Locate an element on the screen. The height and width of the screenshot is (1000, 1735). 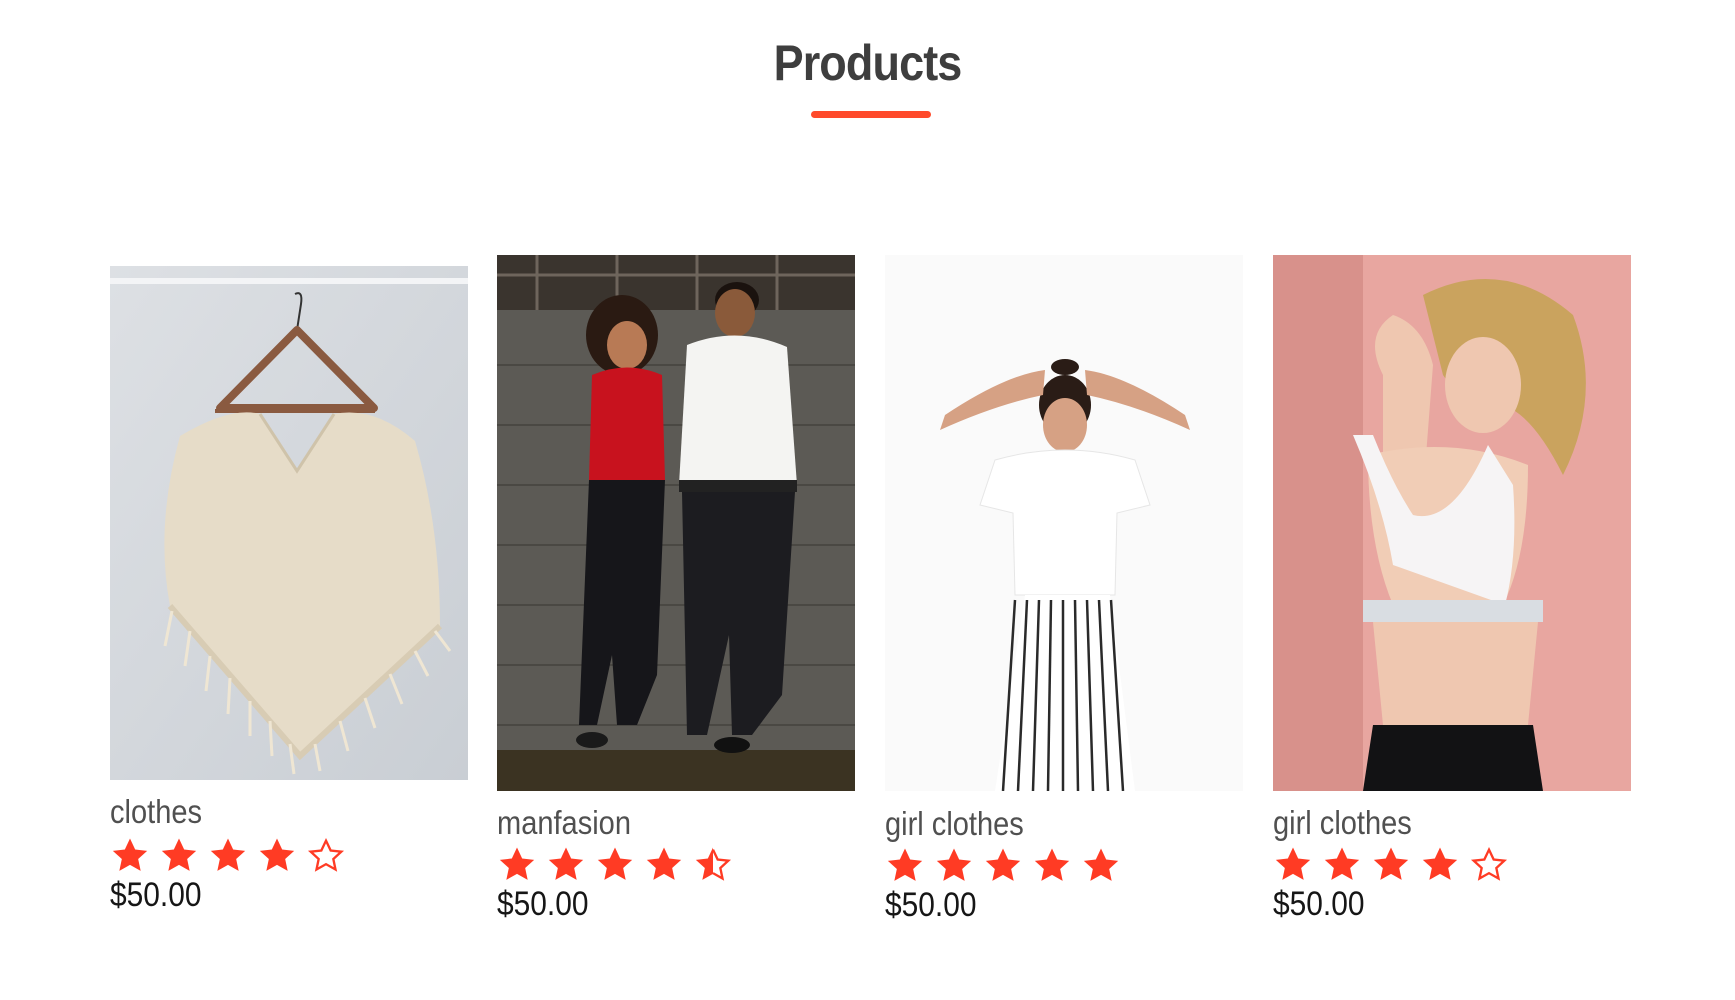
section-title: Products is located at coordinates (868, 63).